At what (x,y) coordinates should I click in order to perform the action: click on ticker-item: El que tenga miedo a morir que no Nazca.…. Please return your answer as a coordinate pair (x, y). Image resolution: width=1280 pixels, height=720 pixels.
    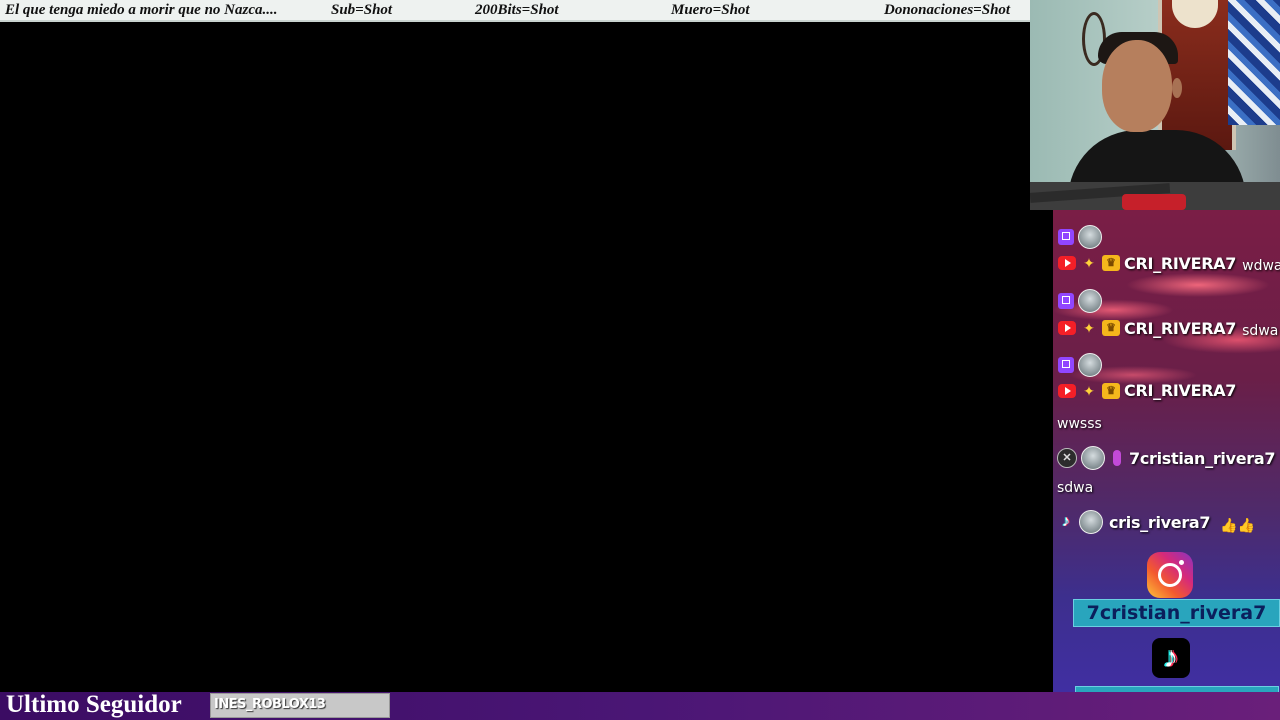
    Looking at the image, I should click on (141, 10).